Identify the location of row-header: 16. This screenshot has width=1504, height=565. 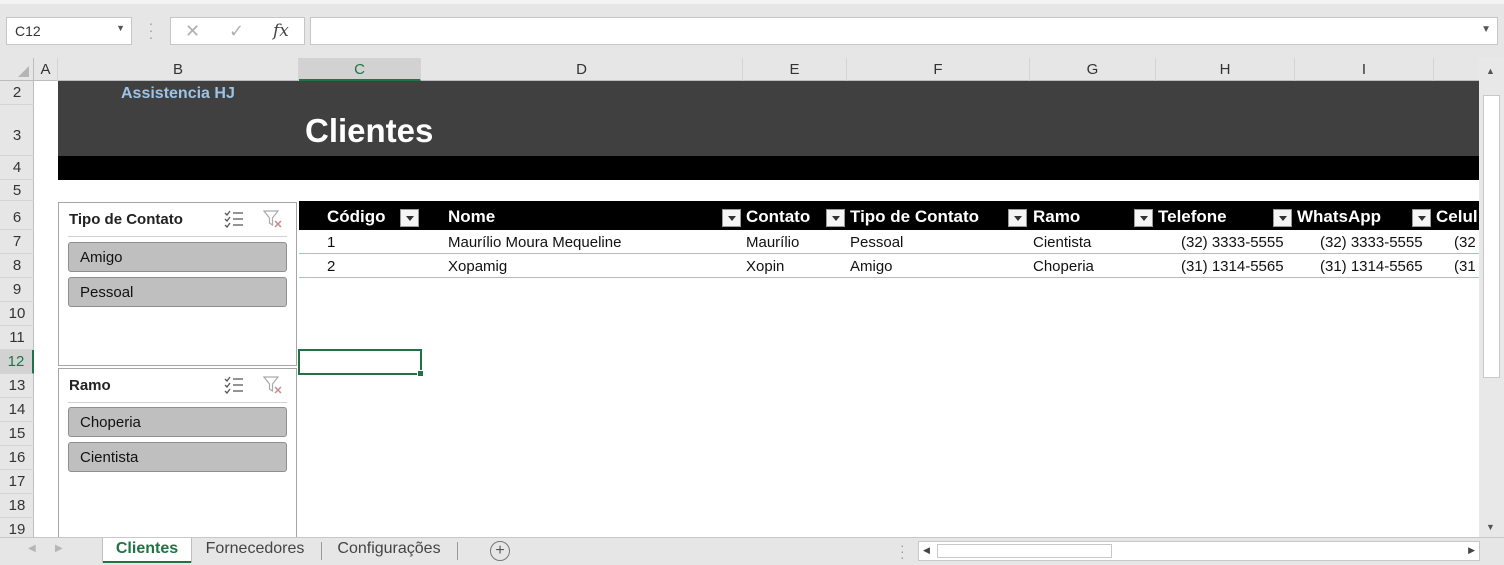
(17, 458).